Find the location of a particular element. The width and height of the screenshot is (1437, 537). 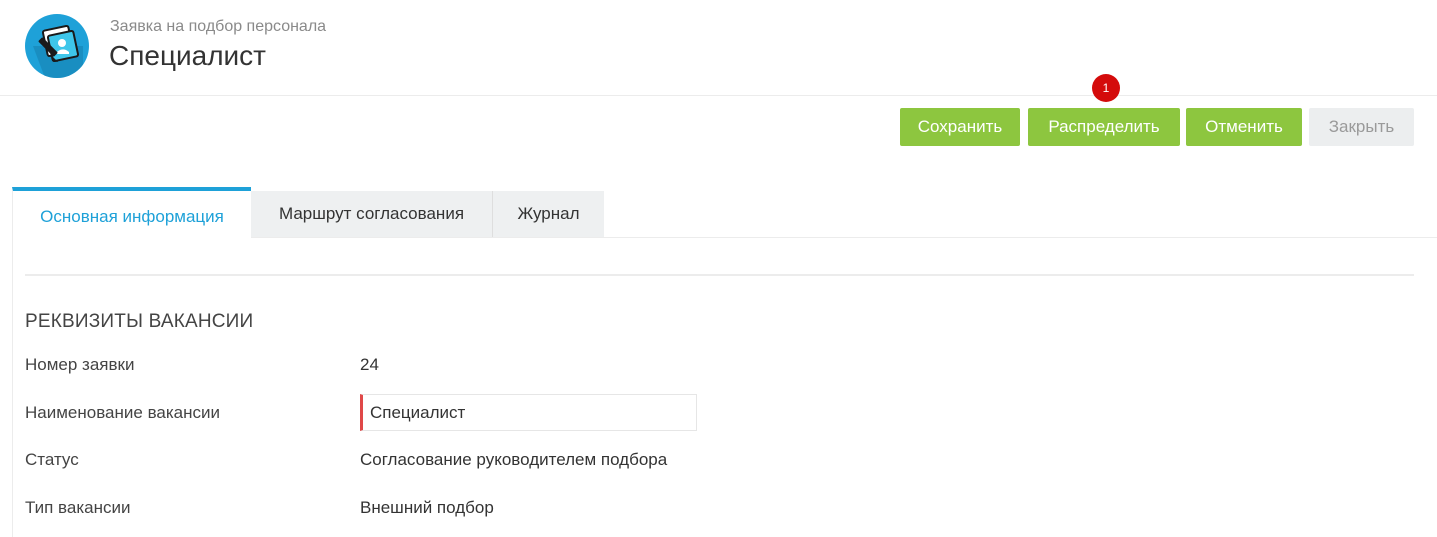

recruitment-request-icon is located at coordinates (57, 46).